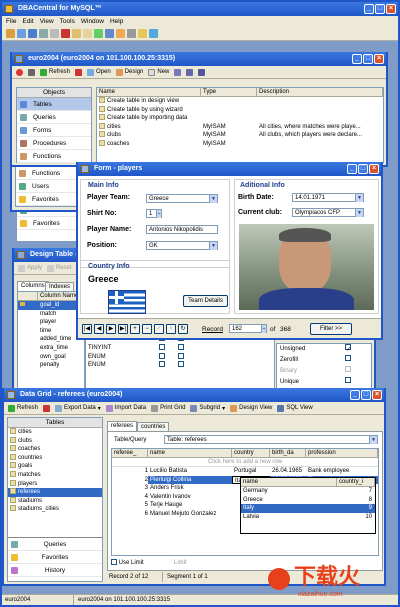 The image size is (400, 607). What do you see at coordinates (288, 453) in the screenshot?
I see `column-header: birth_da` at bounding box center [288, 453].